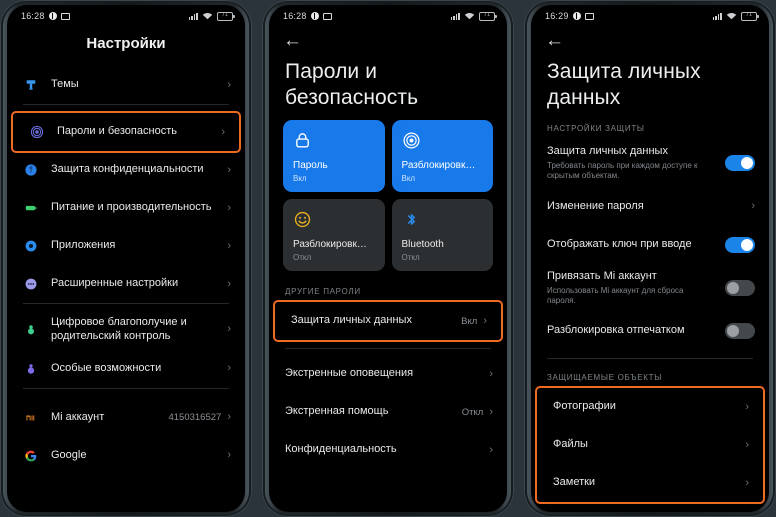 This screenshot has height=517, width=776. What do you see at coordinates (740, 163) in the screenshot?
I see `toggle-personal-data-protection` at bounding box center [740, 163].